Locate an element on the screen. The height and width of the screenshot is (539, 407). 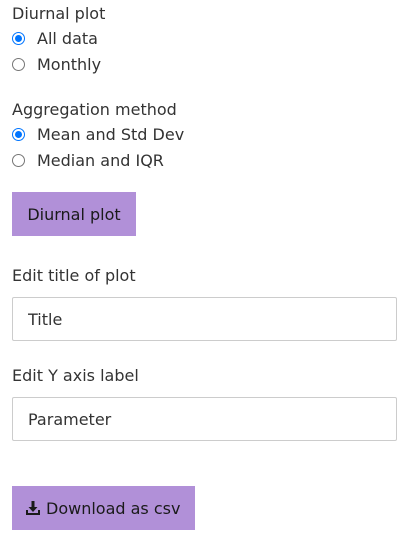
download-csv-button: Download as csv is located at coordinates (103, 508).